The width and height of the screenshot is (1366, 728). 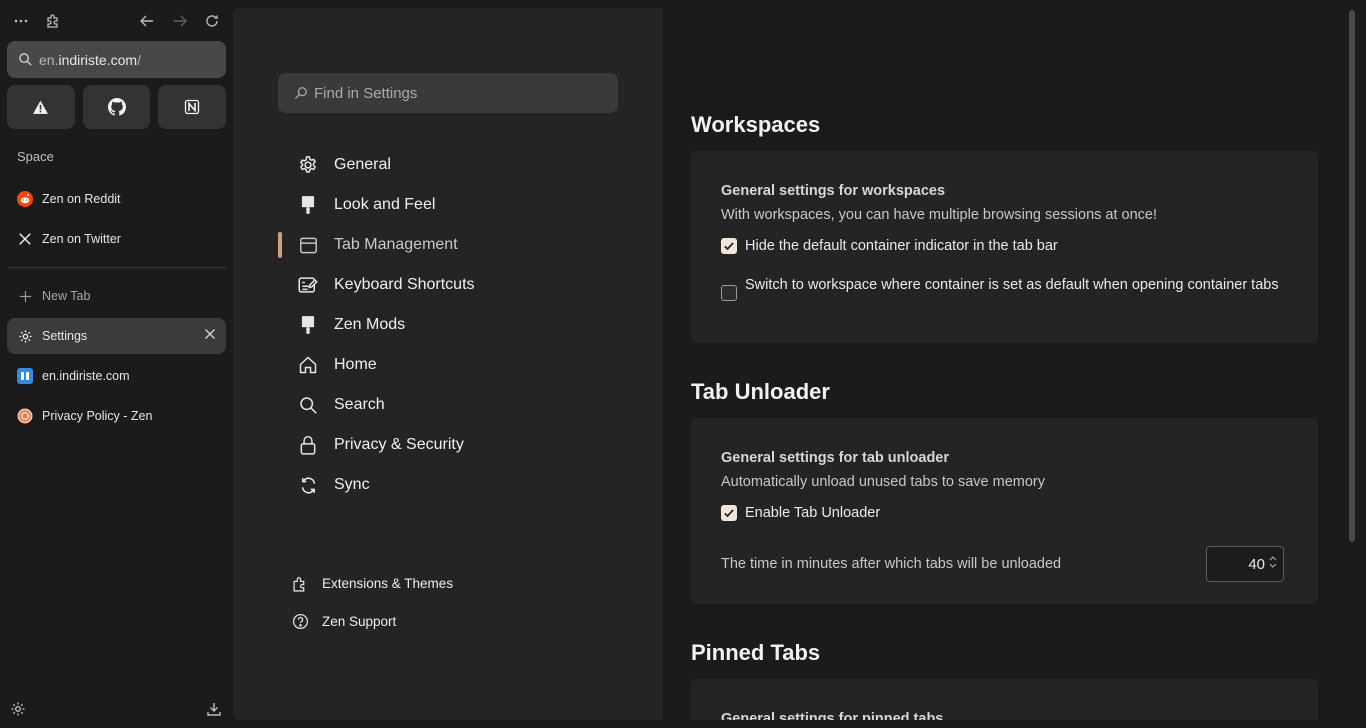 I want to click on checkbox-label: Enable Tab Unloader, so click(x=813, y=513).